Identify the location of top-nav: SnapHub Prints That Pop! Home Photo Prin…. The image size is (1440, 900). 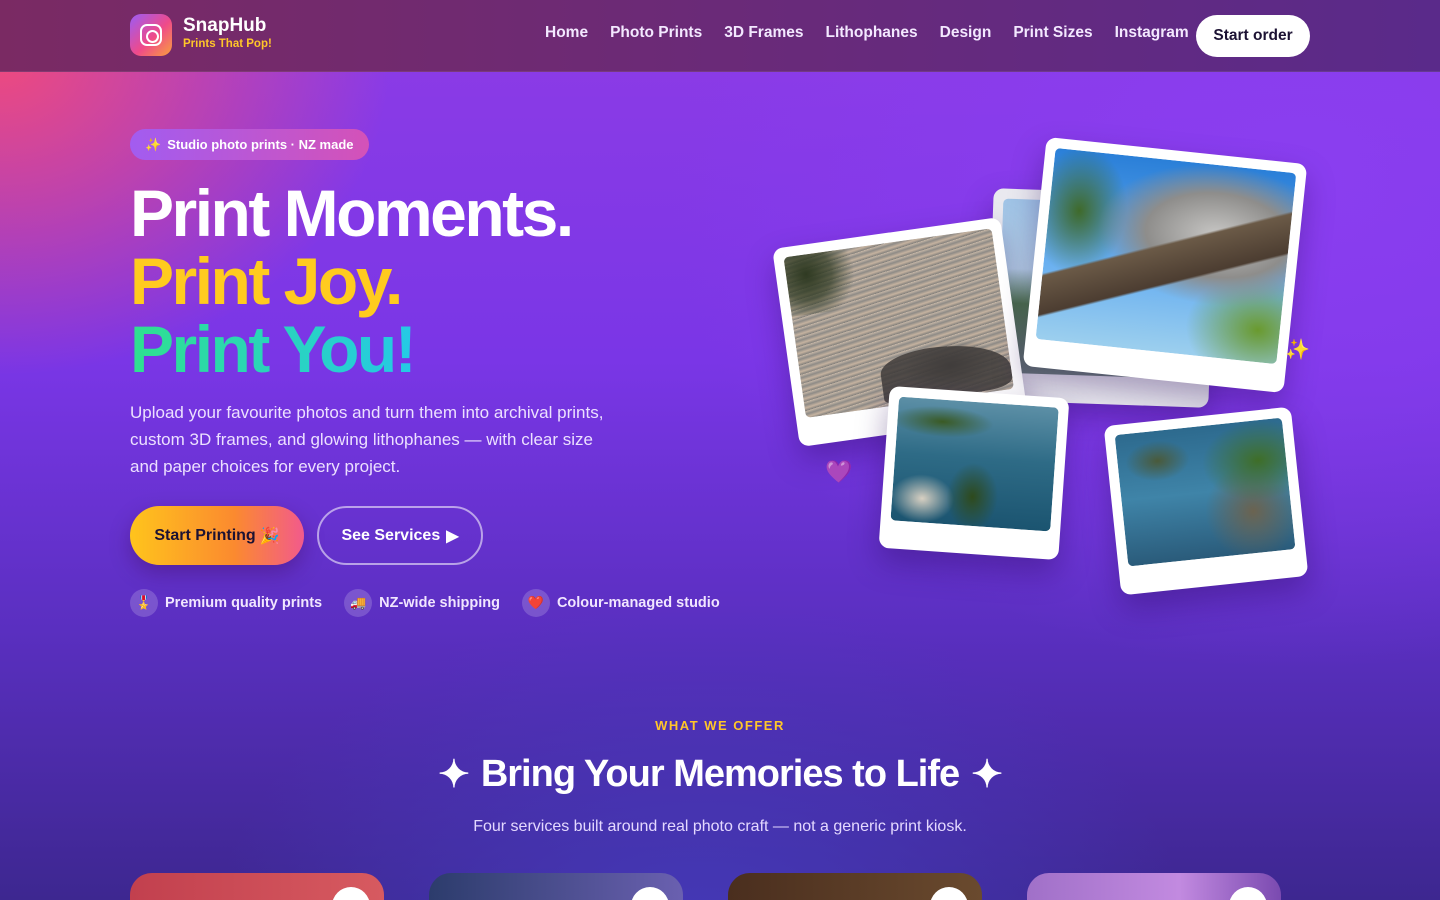
(720, 36).